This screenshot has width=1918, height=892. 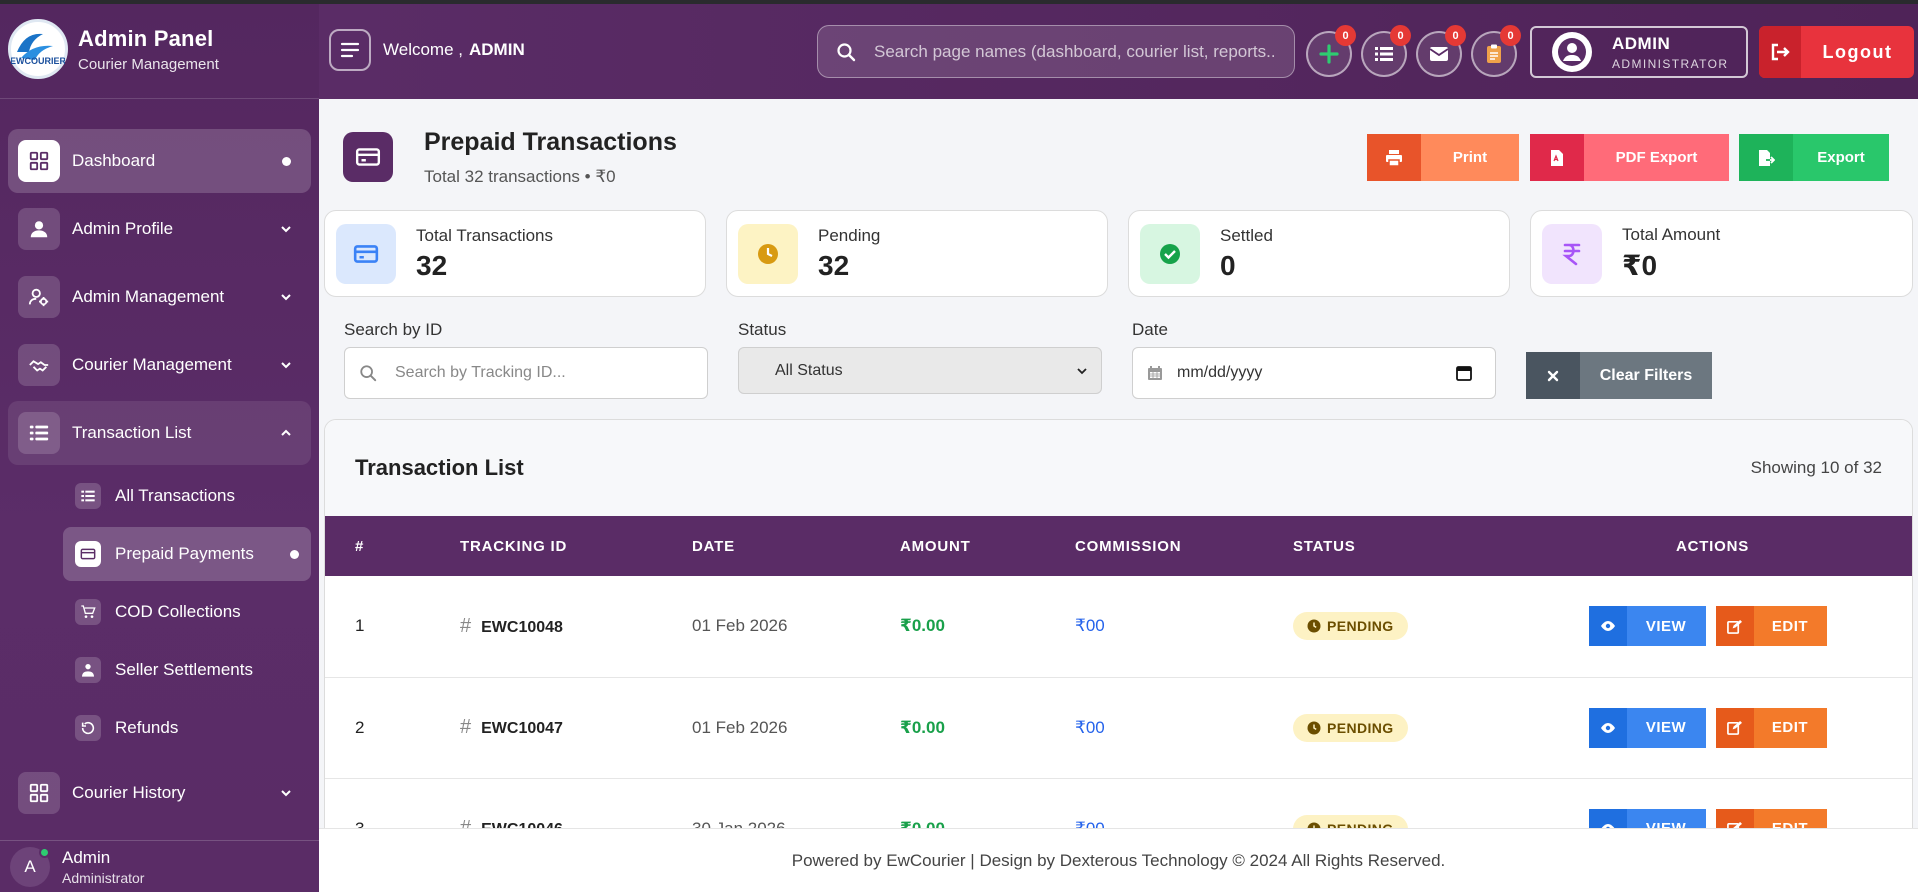 I want to click on chevron-down-icon, so click(x=286, y=297).